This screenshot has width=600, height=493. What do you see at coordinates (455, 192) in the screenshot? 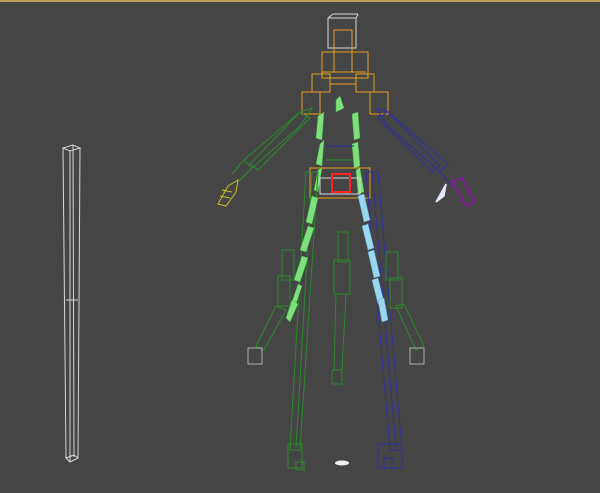
I see `right-hand` at bounding box center [455, 192].